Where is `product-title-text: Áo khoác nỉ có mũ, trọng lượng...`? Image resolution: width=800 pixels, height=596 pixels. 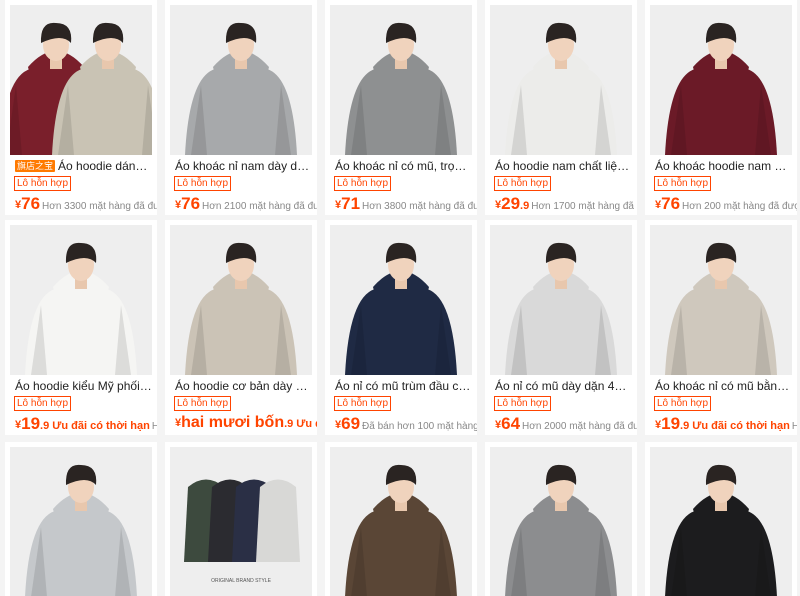 product-title-text: Áo khoác nỉ có mũ, trọng lượng... is located at coordinates (404, 166).